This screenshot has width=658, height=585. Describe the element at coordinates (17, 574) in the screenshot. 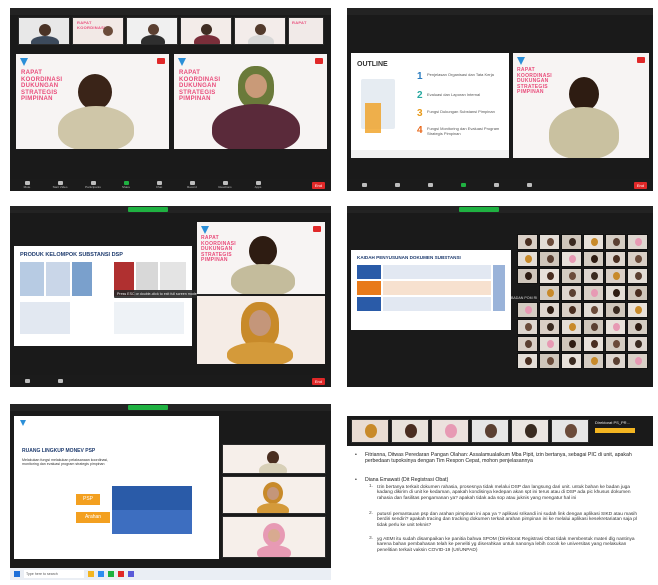

I see `windows-start-icon` at that location.